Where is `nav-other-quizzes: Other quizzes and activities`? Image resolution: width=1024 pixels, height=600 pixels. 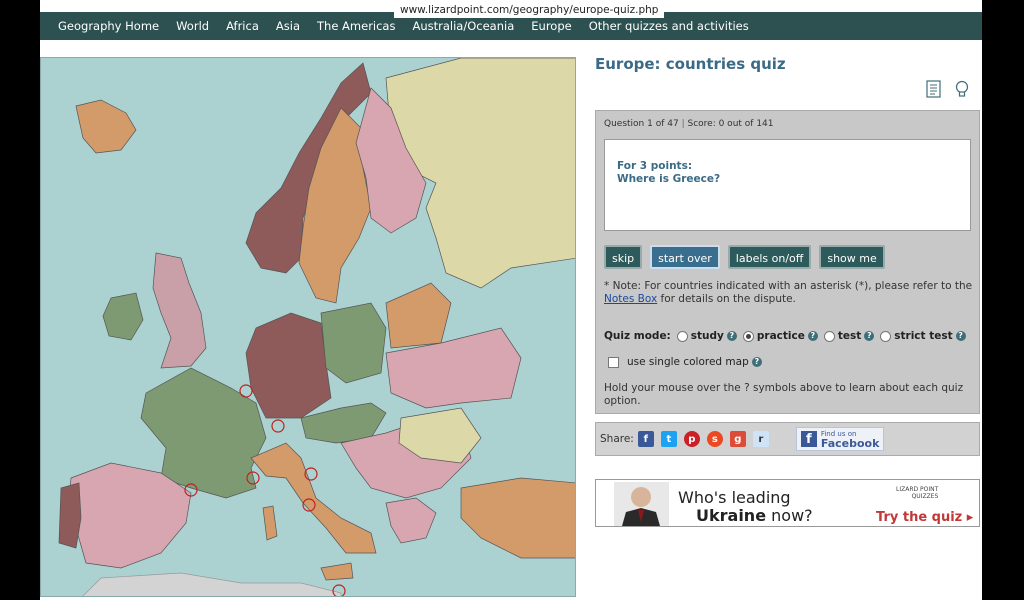
nav-other-quizzes: Other quizzes and activities is located at coordinates (669, 26).